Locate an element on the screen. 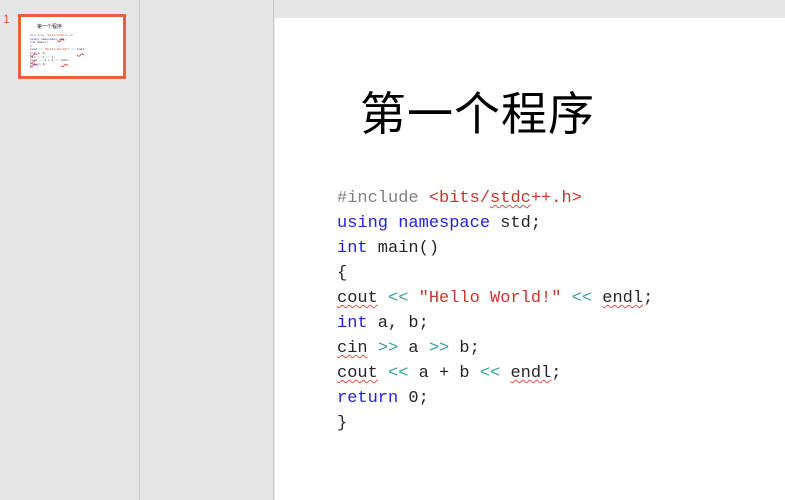  line-cout-hello: cout << "Hello World!" << endl; is located at coordinates (495, 298).